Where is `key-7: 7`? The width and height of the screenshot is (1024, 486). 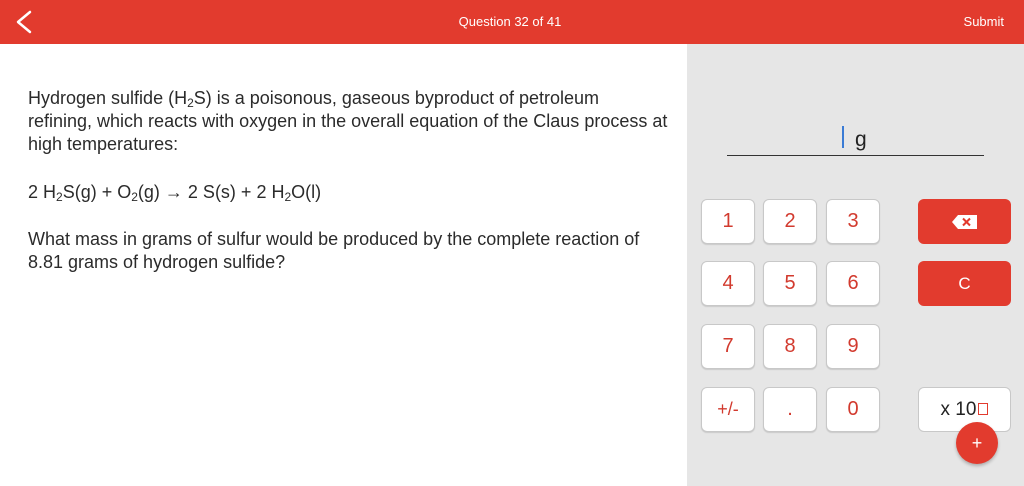 key-7: 7 is located at coordinates (728, 346).